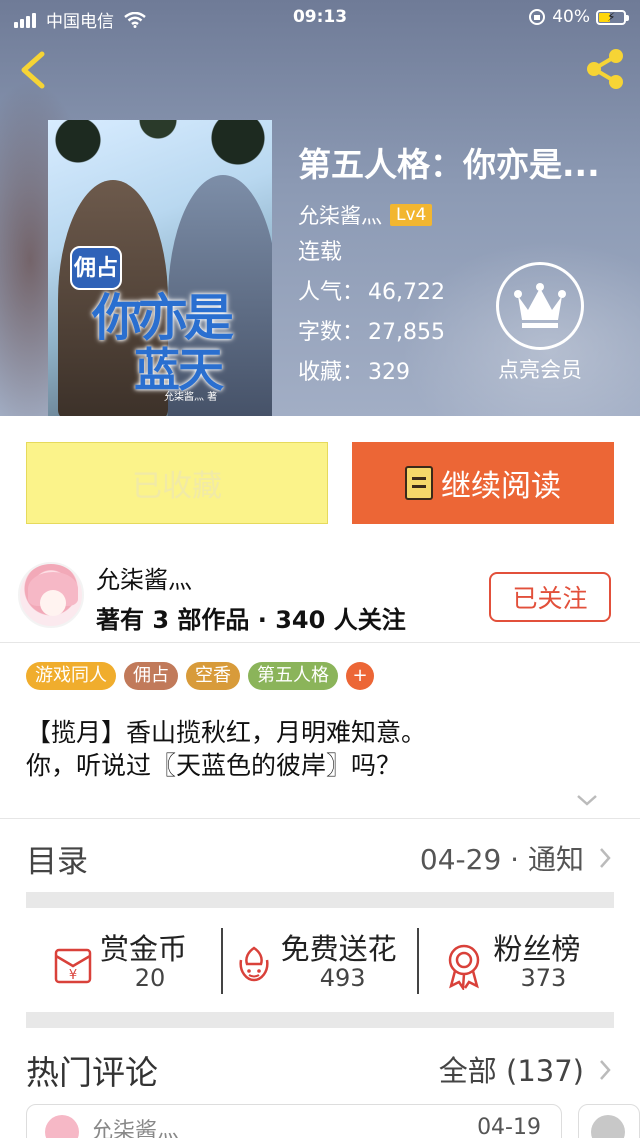  I want to click on comment-card: 允柒酱灬 04-19, so click(294, 1121).